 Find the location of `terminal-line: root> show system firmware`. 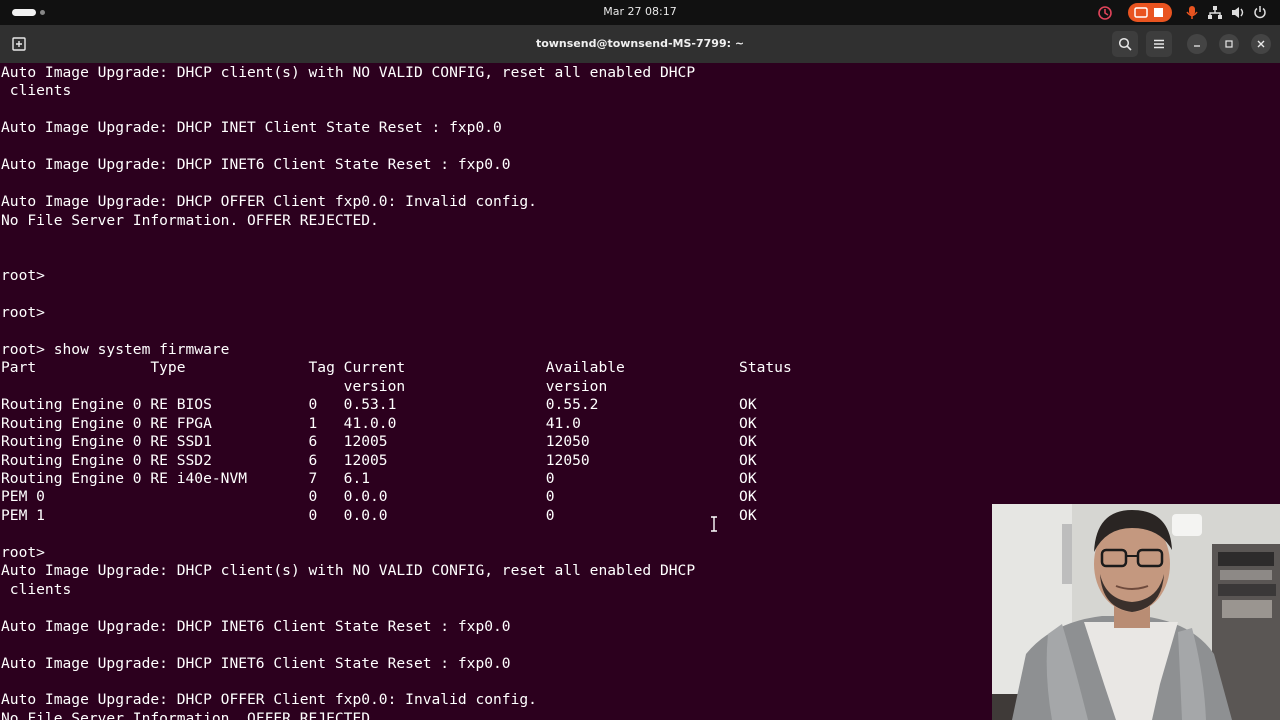

terminal-line: root> show system firmware is located at coordinates (115, 349).